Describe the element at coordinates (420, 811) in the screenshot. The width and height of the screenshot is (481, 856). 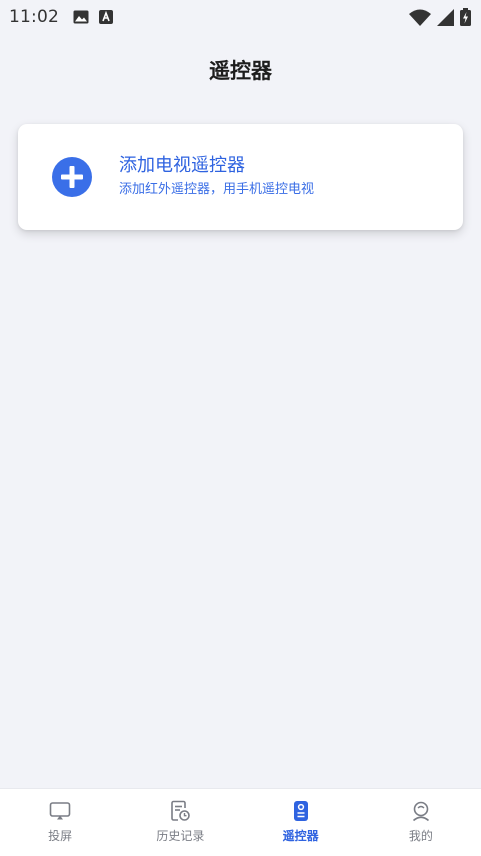
I see `profile-icon` at that location.